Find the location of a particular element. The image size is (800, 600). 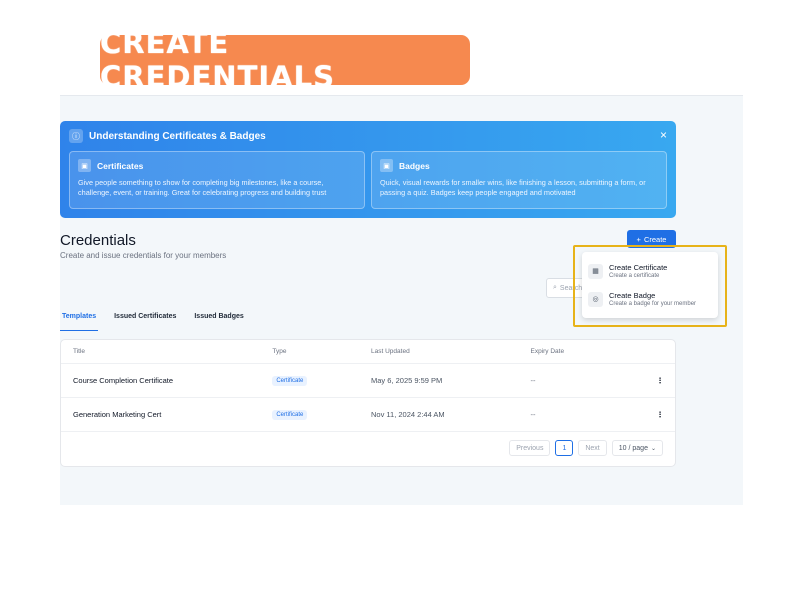

badges-title: Badges is located at coordinates (414, 165).